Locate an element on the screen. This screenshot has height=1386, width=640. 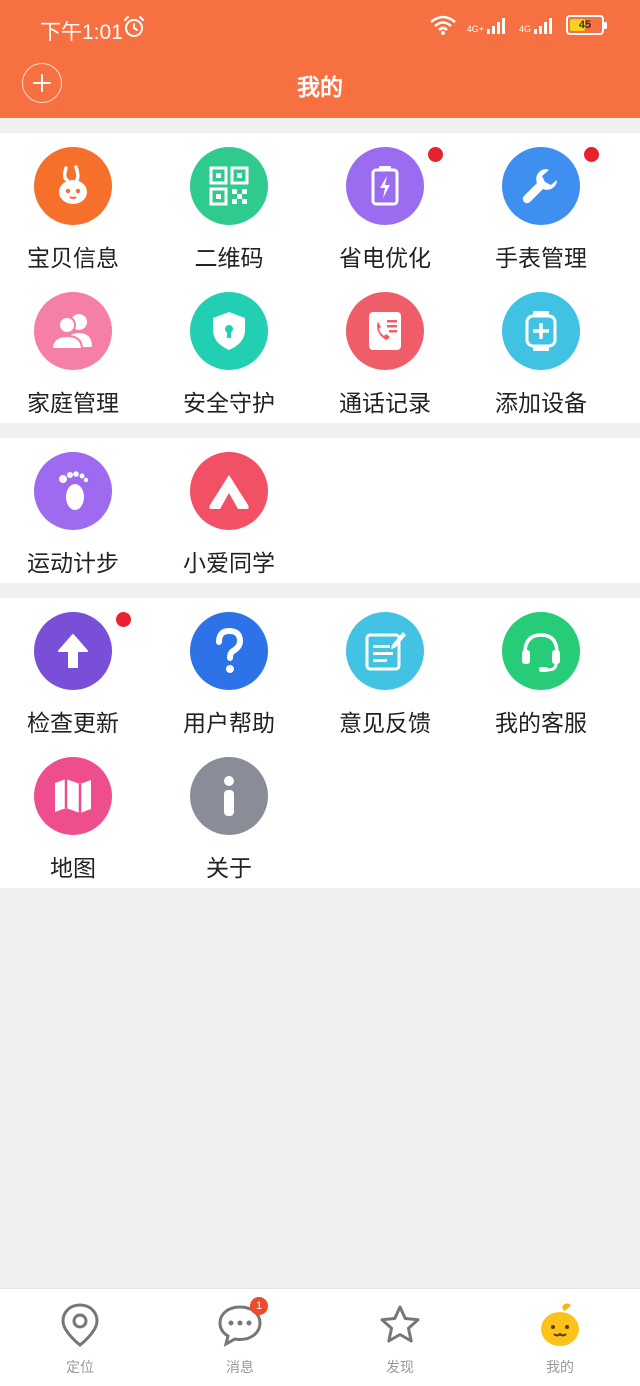
menu-item-qr-code: 二维码 is located at coordinates (234, 203).